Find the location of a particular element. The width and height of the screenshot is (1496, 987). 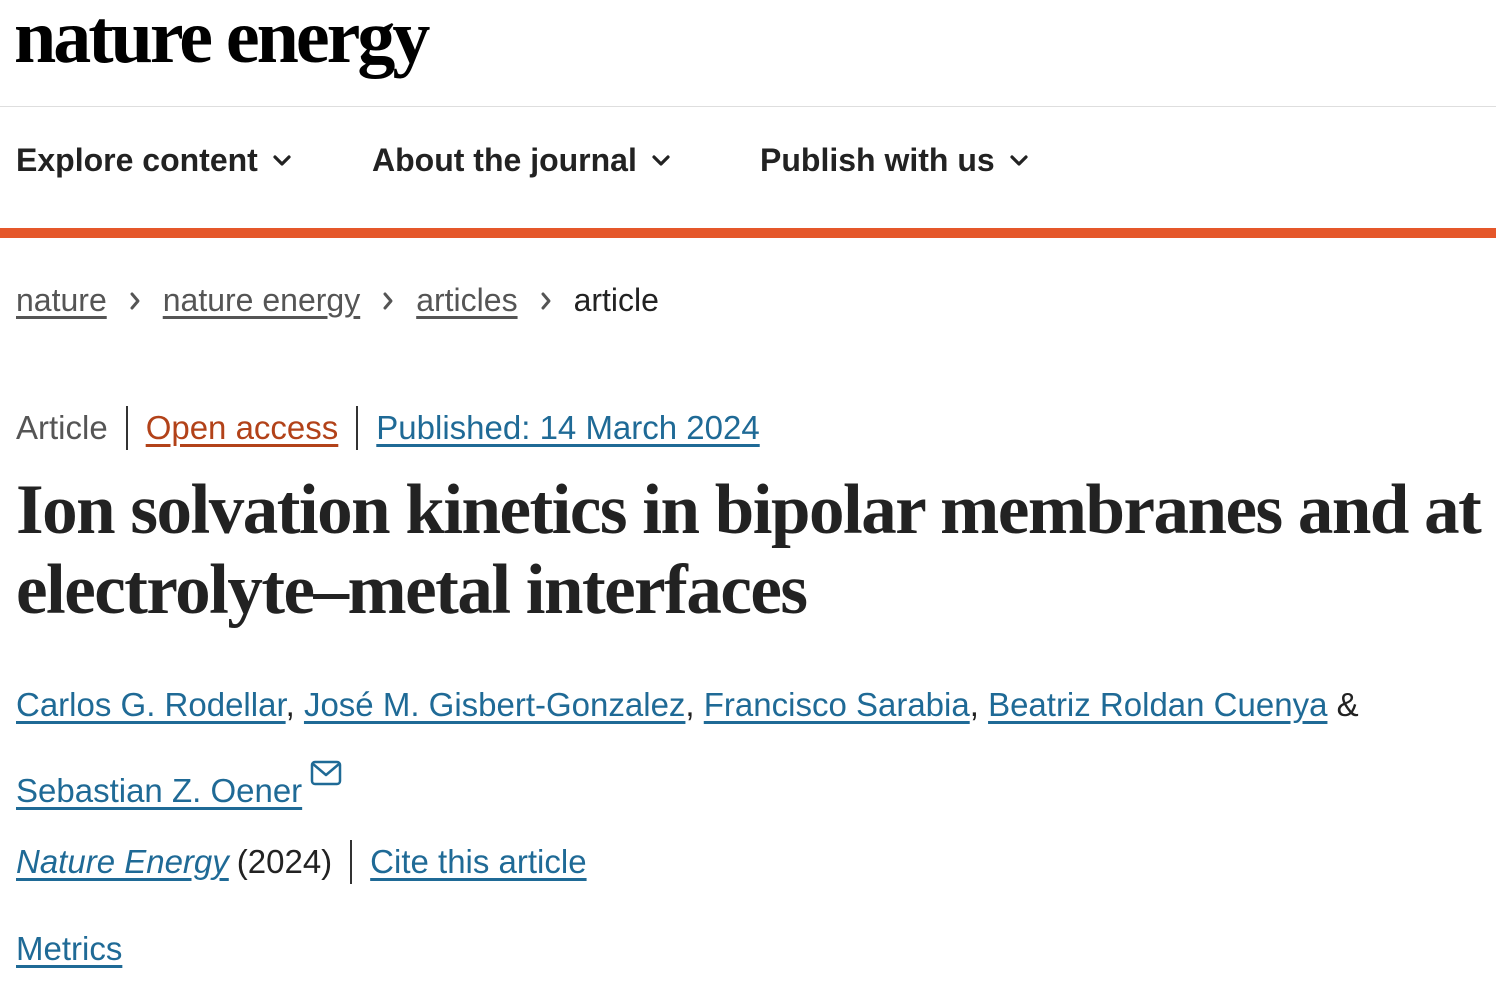

nav-about-journal-label: About the journal is located at coordinates (504, 160).